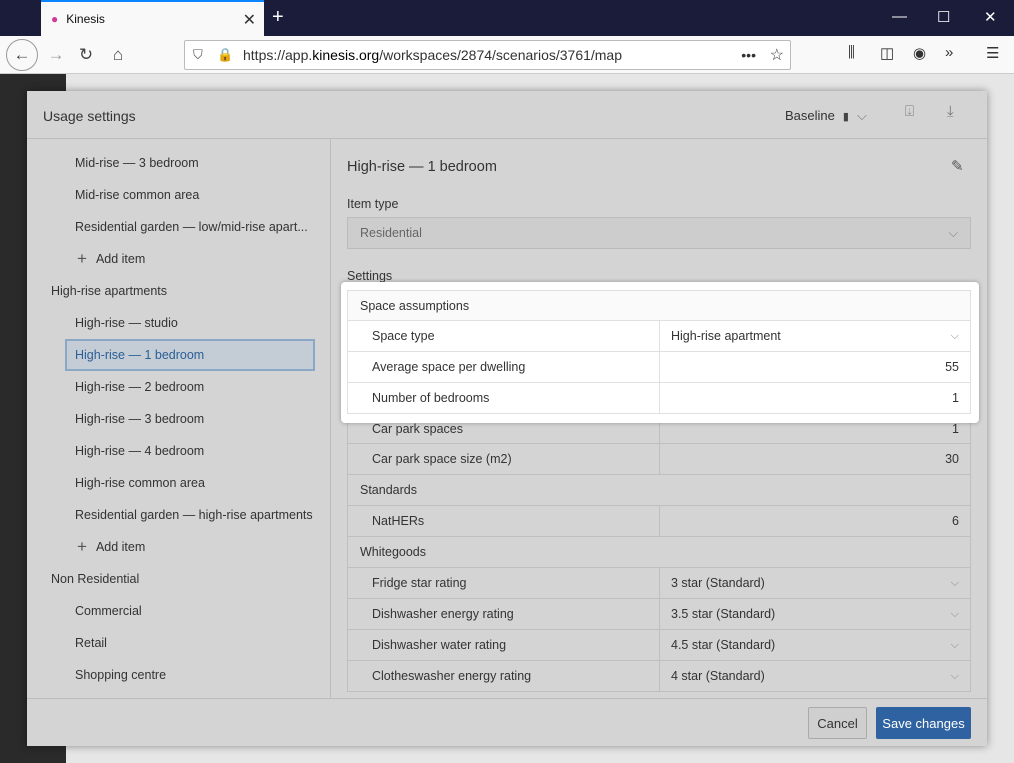 This screenshot has width=1014, height=763. I want to click on setting-label: Car park space size (m2), so click(442, 459).